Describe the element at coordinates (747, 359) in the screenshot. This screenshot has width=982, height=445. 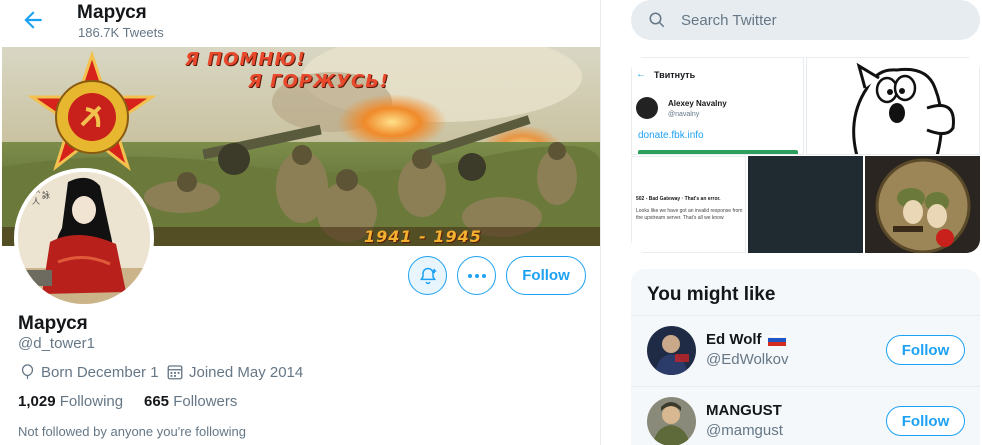
I see `suggested-user-handle: @EdWolkov` at that location.